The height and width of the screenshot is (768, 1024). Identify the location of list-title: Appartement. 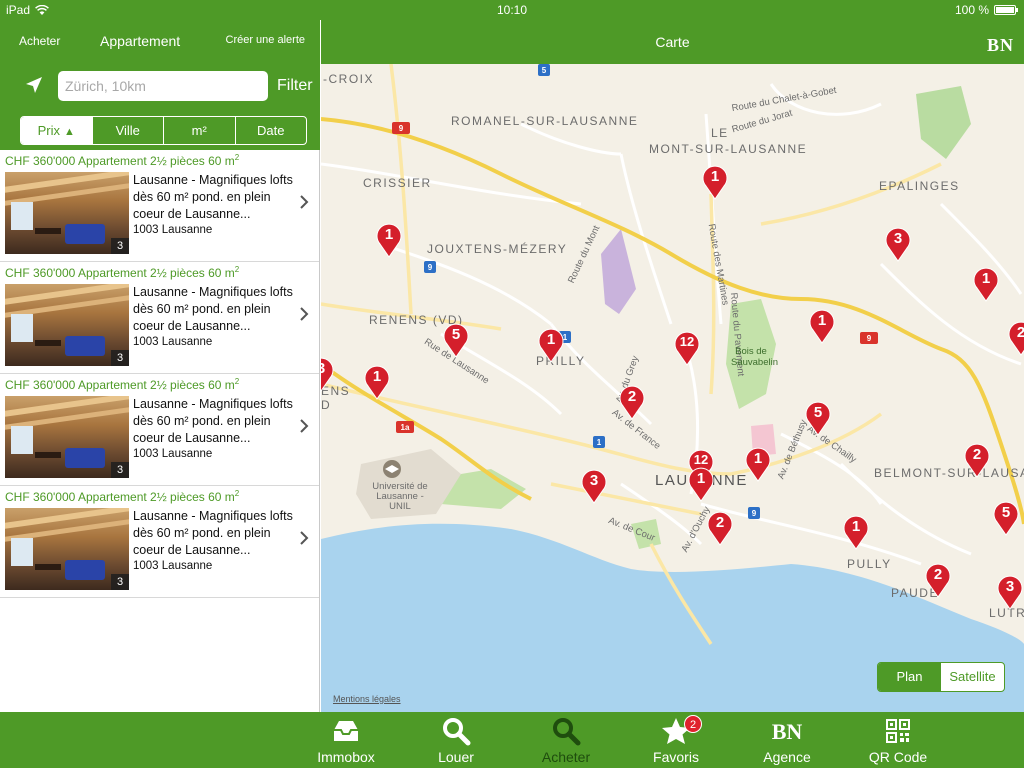
(140, 41).